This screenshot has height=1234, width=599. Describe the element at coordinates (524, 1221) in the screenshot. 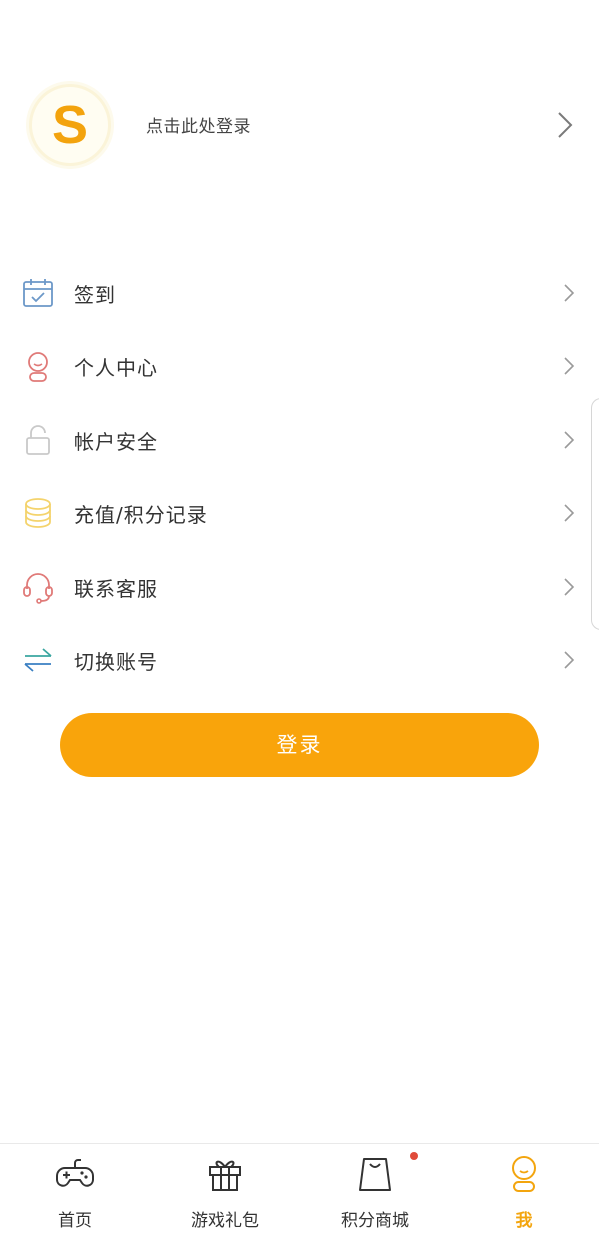

I see `tab-label: 我` at that location.